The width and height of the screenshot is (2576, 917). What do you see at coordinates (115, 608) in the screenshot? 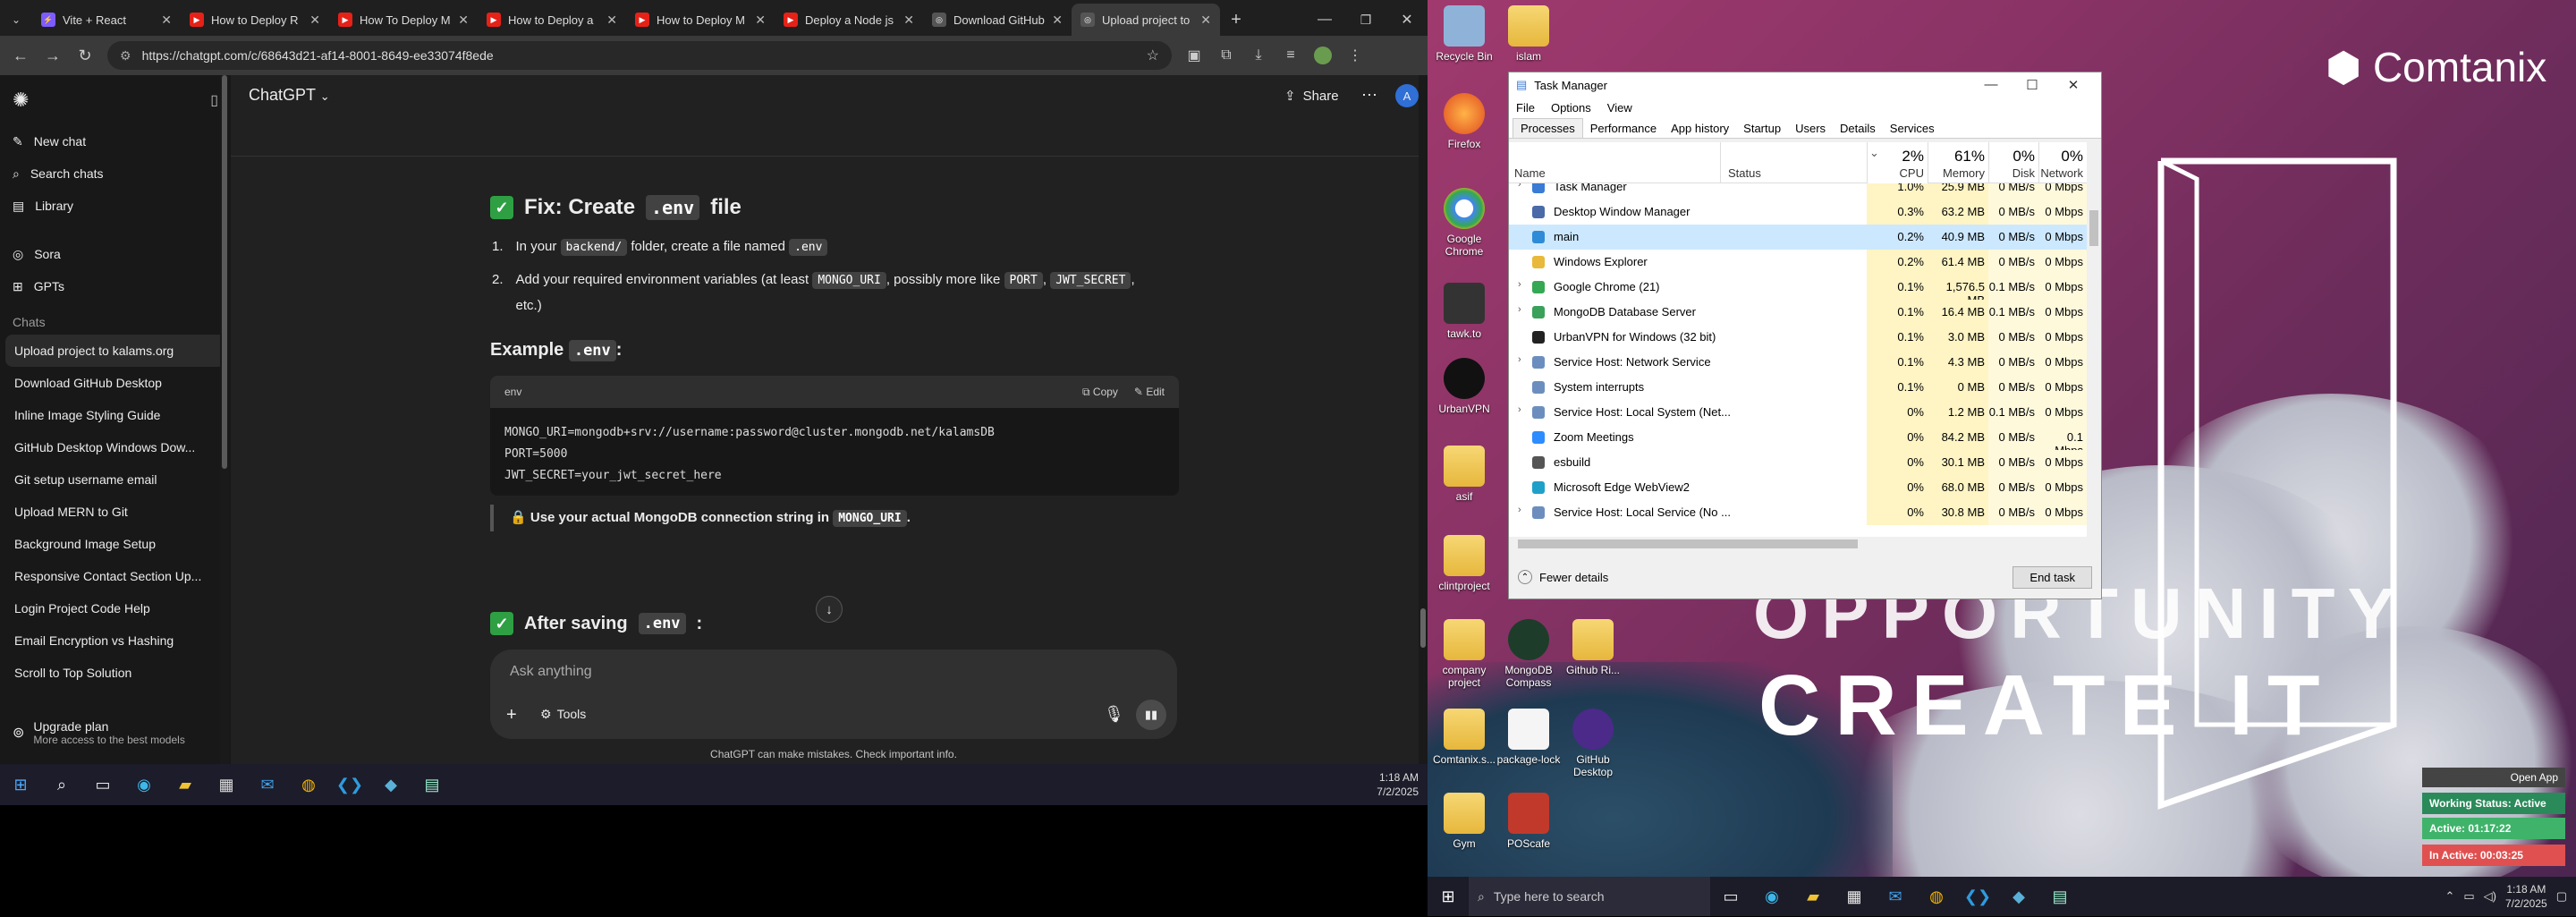
I see `chat-item: Login Project Code Help` at bounding box center [115, 608].